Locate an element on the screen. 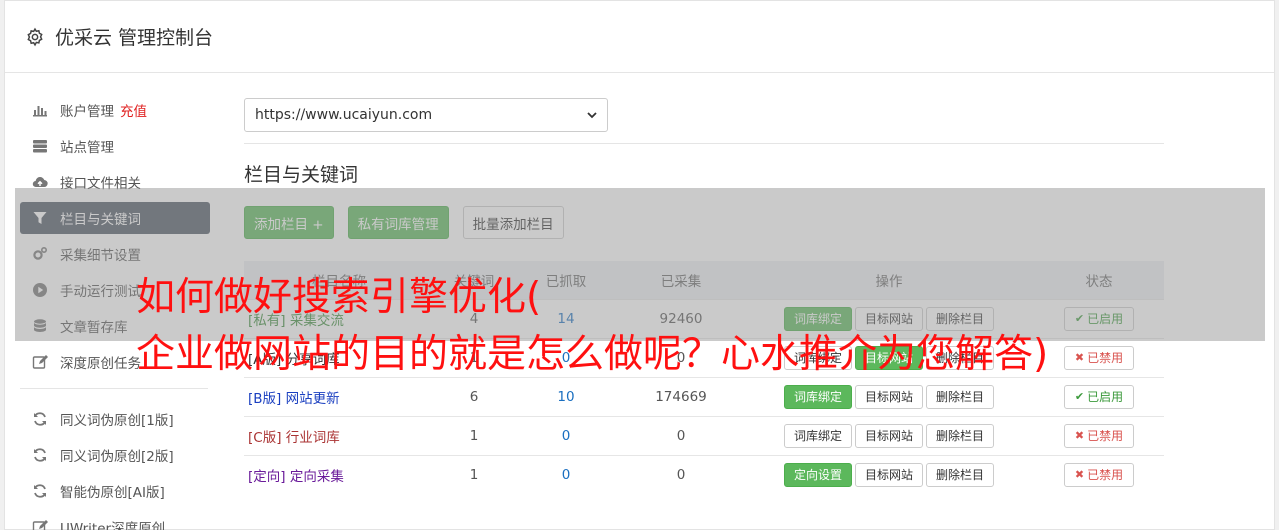 The width and height of the screenshot is (1279, 530). table-row: [C版] 行业词库 1 0 0 词库绑定 目标网站 删除栏目 ✖ 已禁用 is located at coordinates (704, 435).